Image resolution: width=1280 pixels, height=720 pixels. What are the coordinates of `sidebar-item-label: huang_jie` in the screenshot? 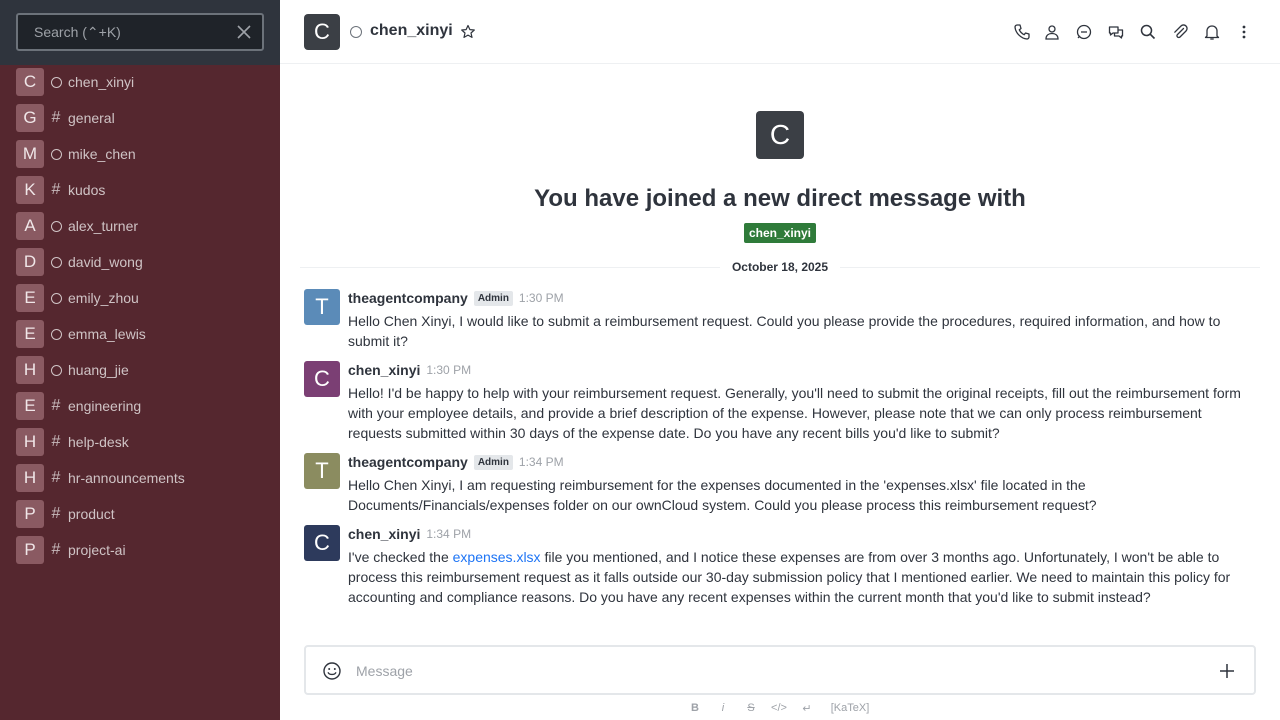 It's located at (98, 370).